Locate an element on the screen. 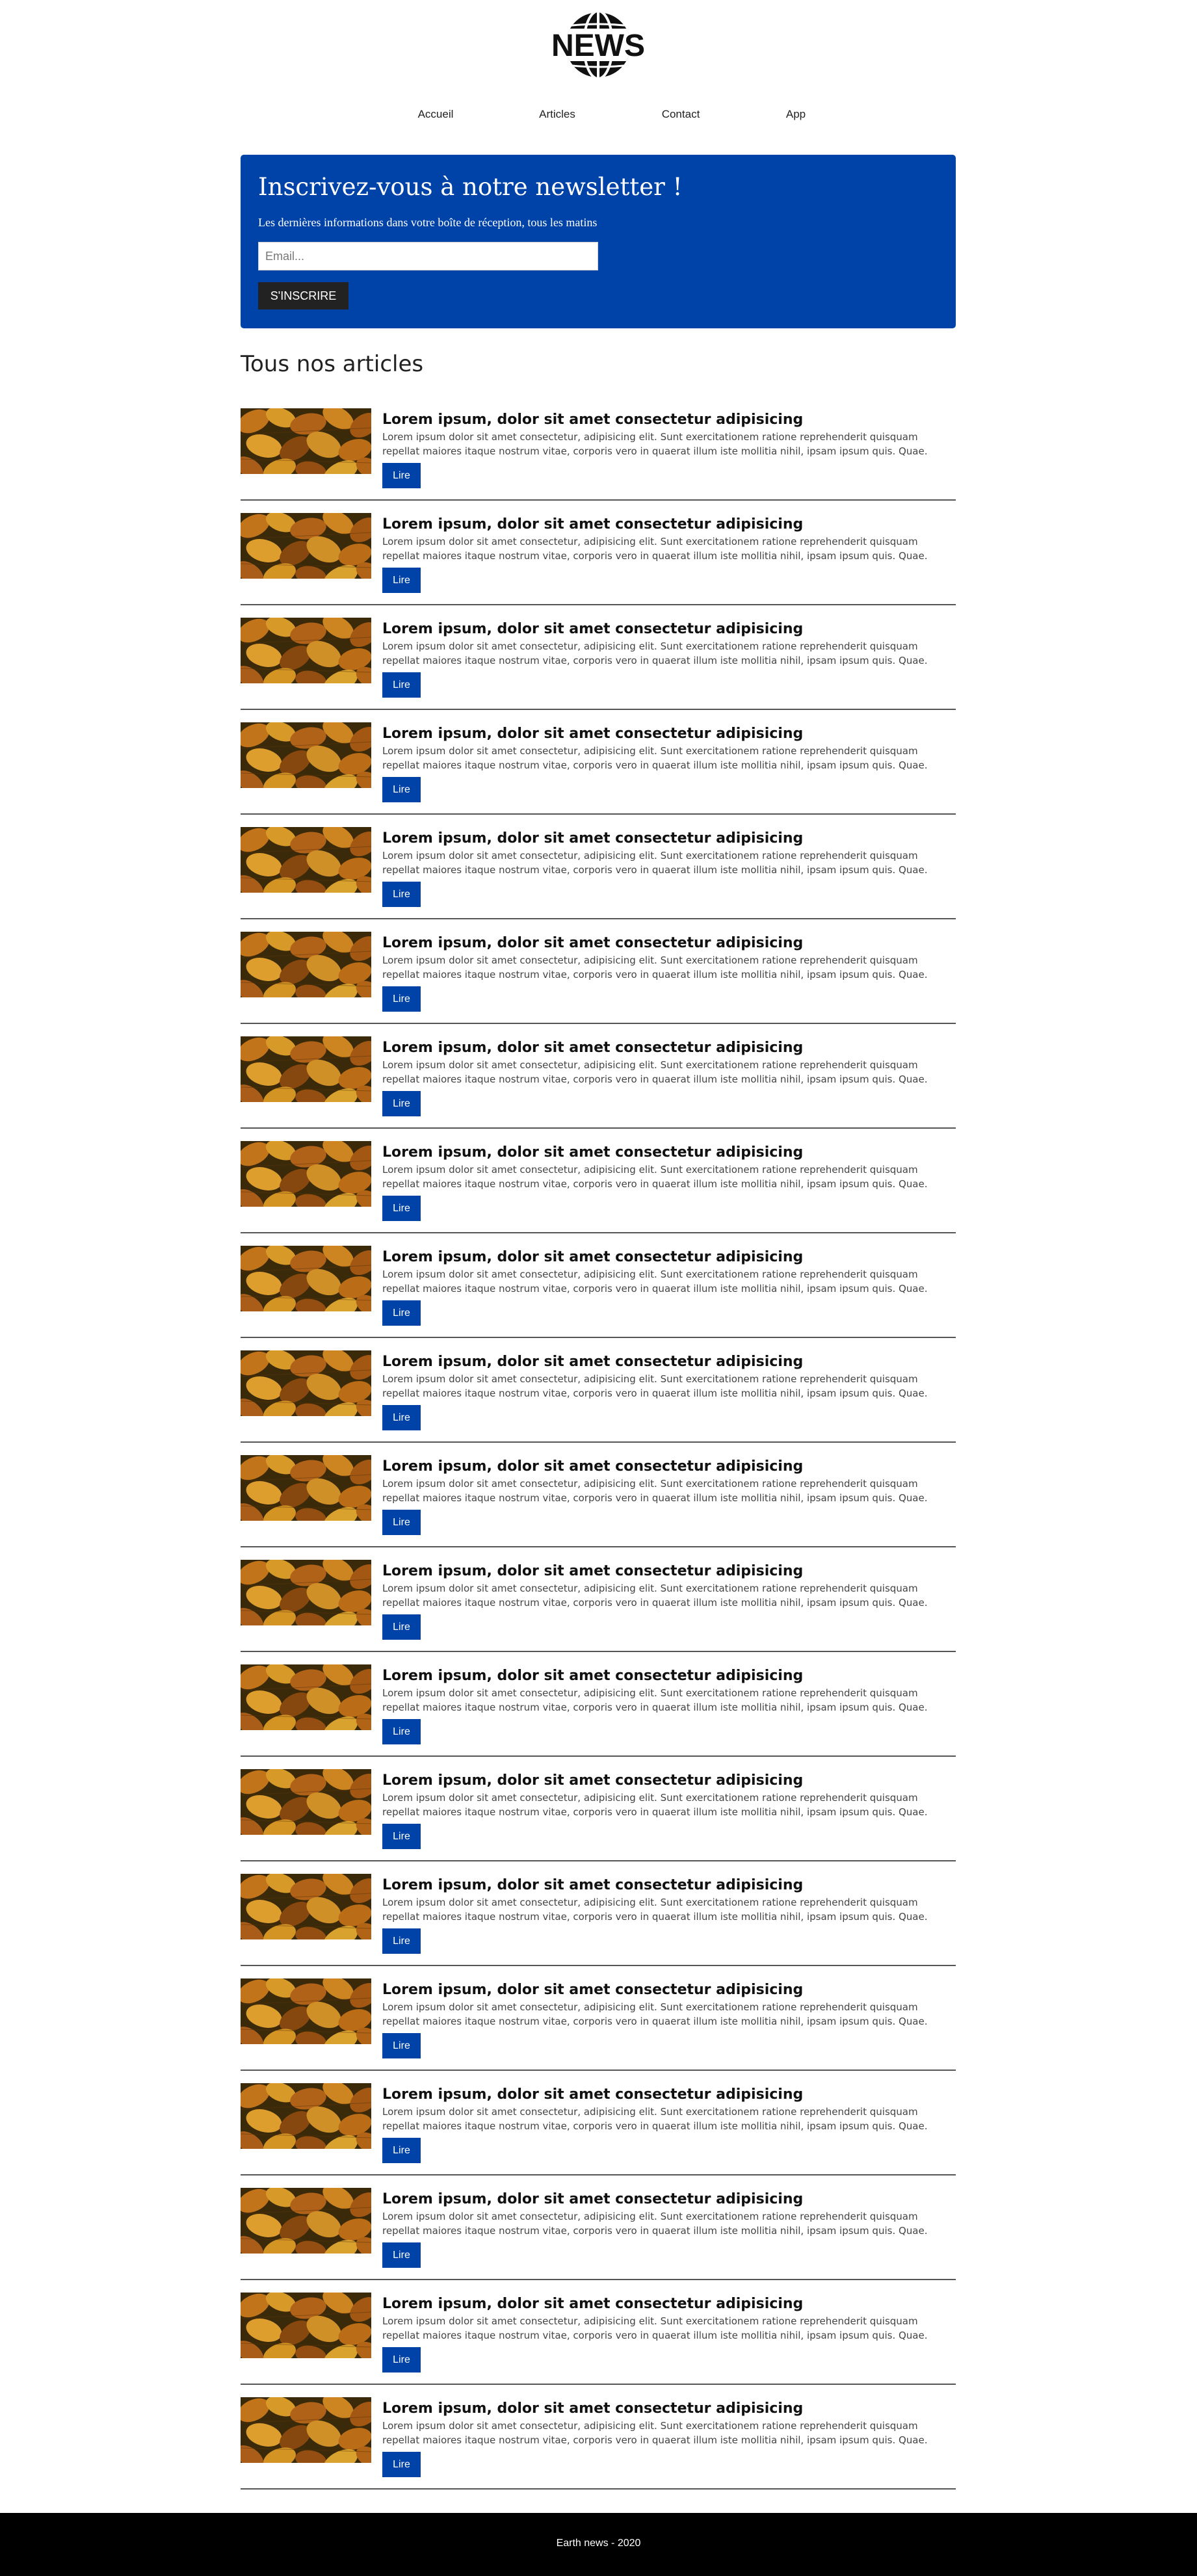 Image resolution: width=1197 pixels, height=2576 pixels. site-logo: NEWS is located at coordinates (598, 45).